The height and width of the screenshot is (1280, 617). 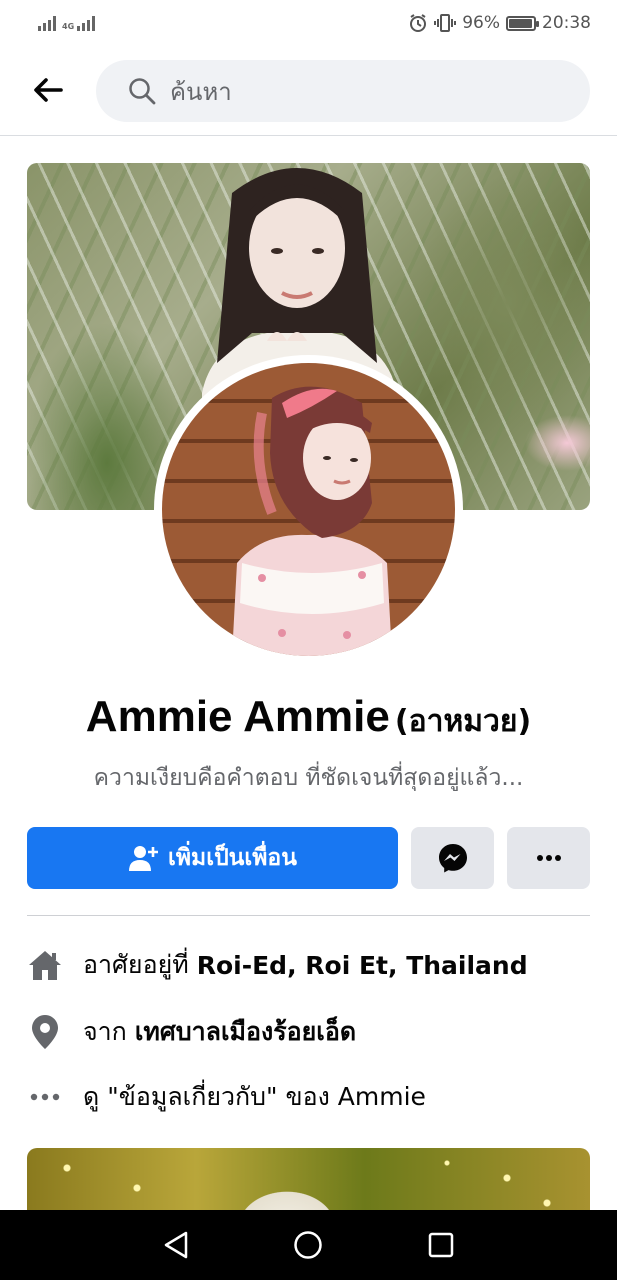 I want to click on location-pin-icon, so click(x=45, y=1032).